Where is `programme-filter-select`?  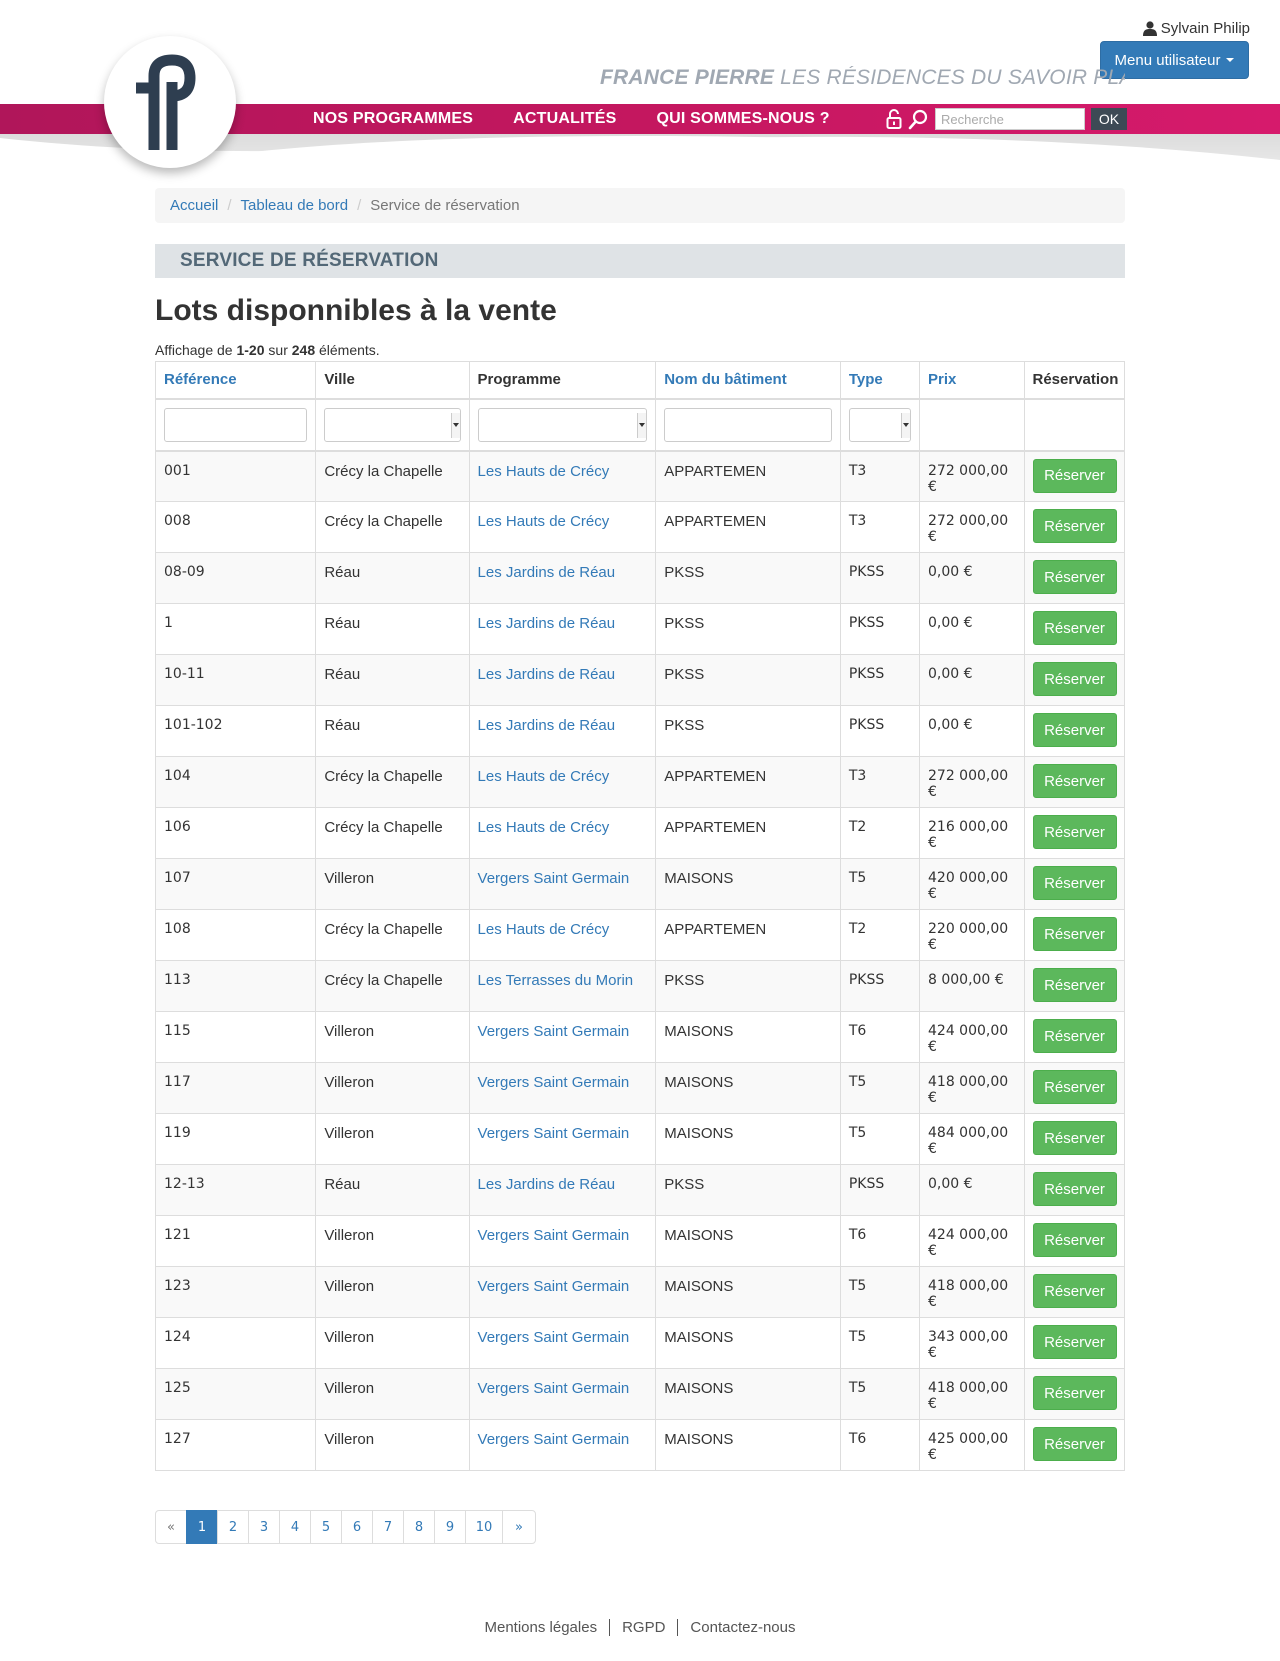
programme-filter-select is located at coordinates (562, 424).